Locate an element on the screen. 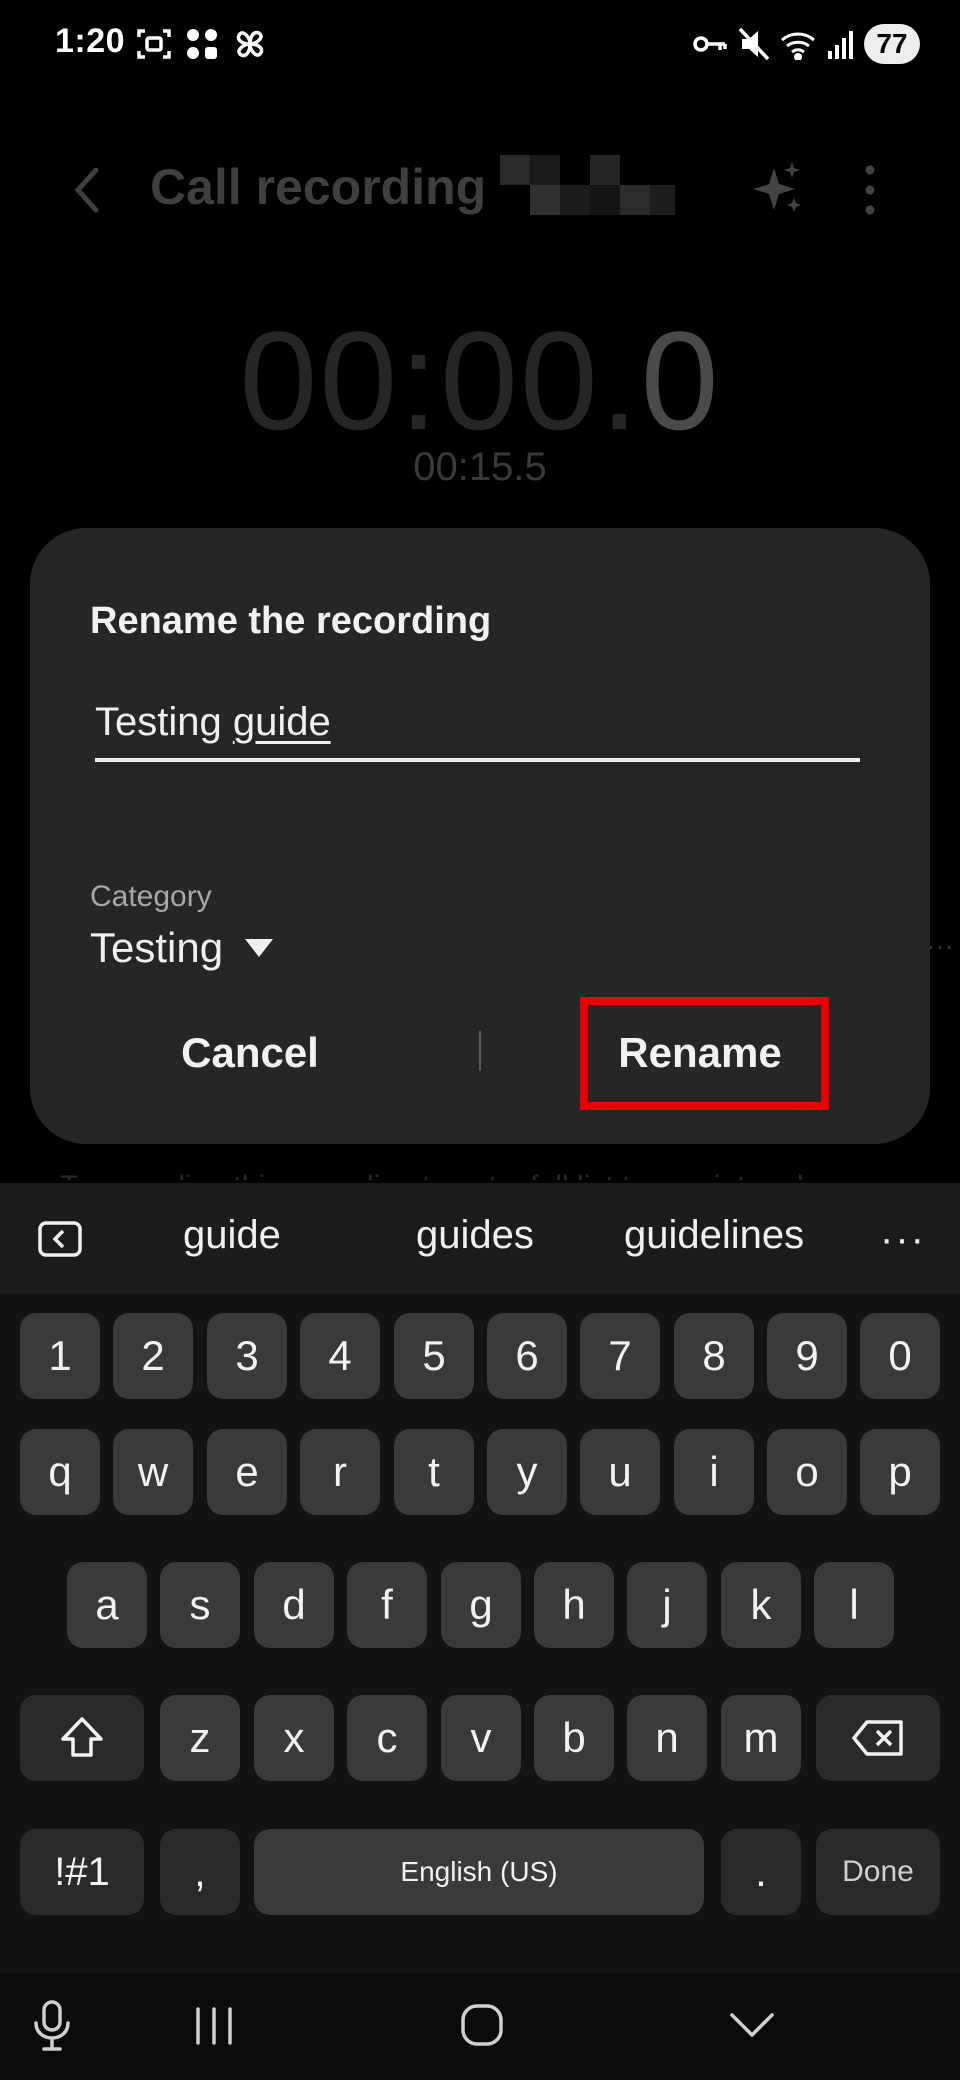  key: 6 is located at coordinates (527, 1356).